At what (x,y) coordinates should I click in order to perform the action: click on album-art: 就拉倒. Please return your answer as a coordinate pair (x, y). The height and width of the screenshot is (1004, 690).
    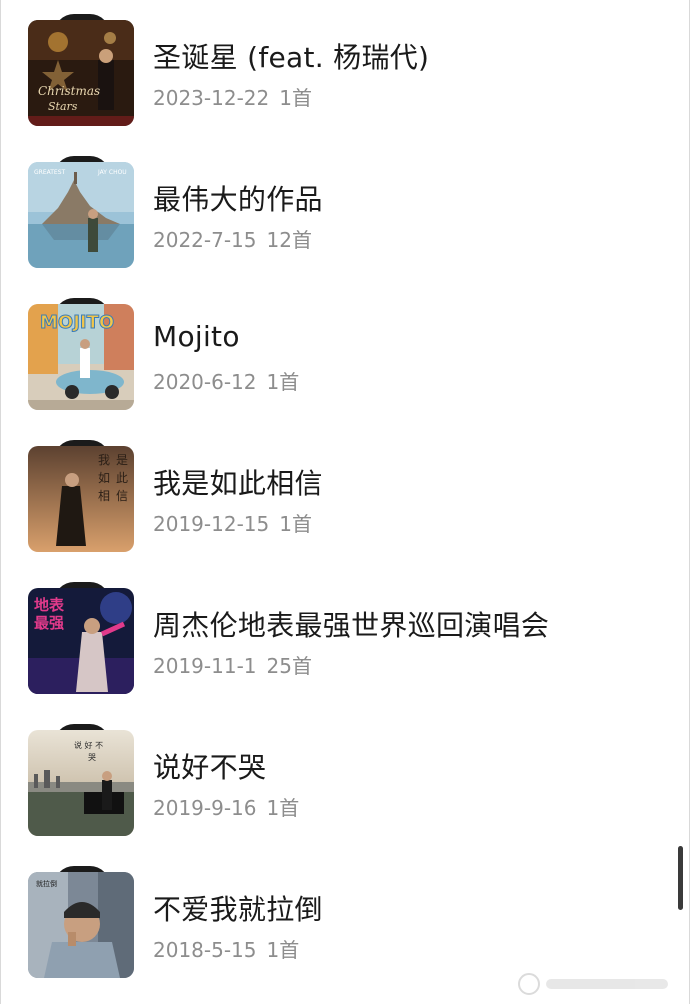
    Looking at the image, I should click on (82, 922).